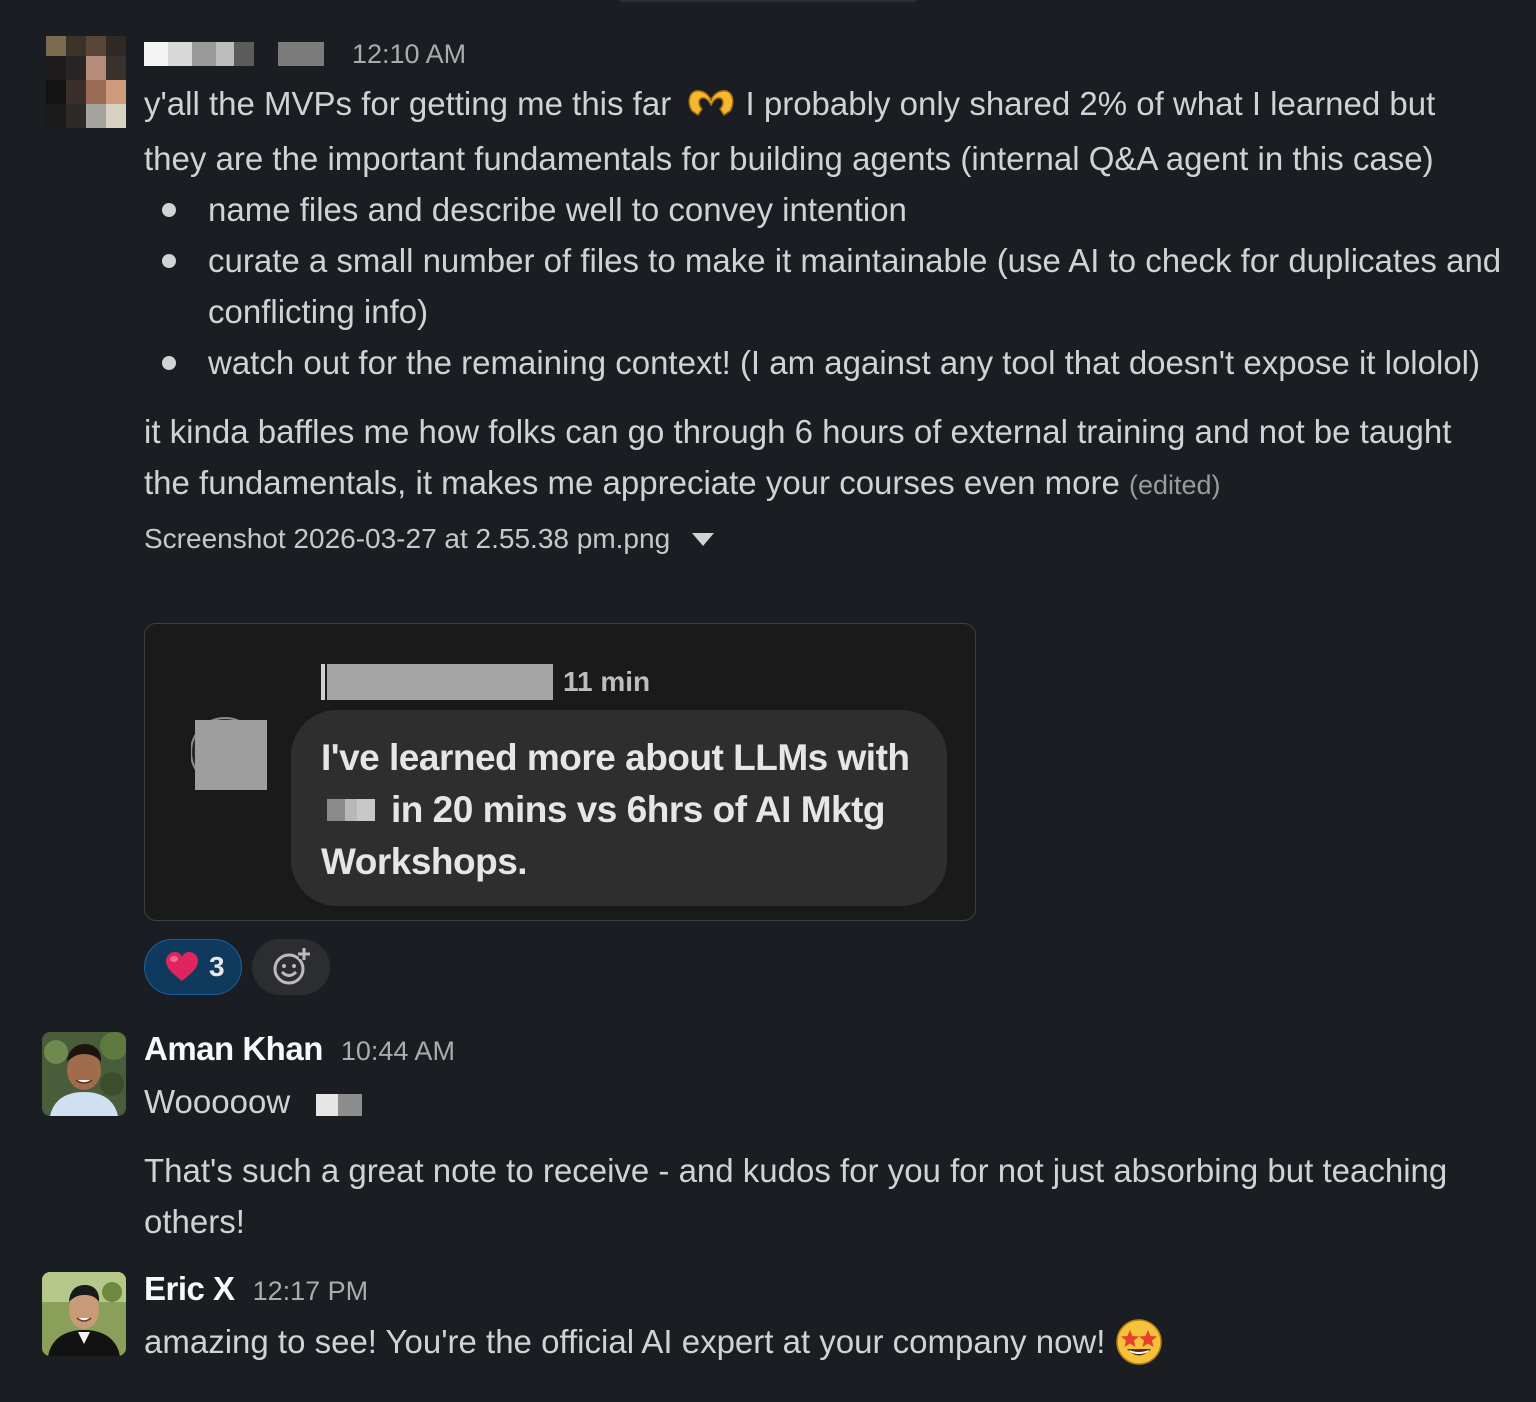 The height and width of the screenshot is (1402, 1536). What do you see at coordinates (84, 1074) in the screenshot?
I see `avatar-aman-khan` at bounding box center [84, 1074].